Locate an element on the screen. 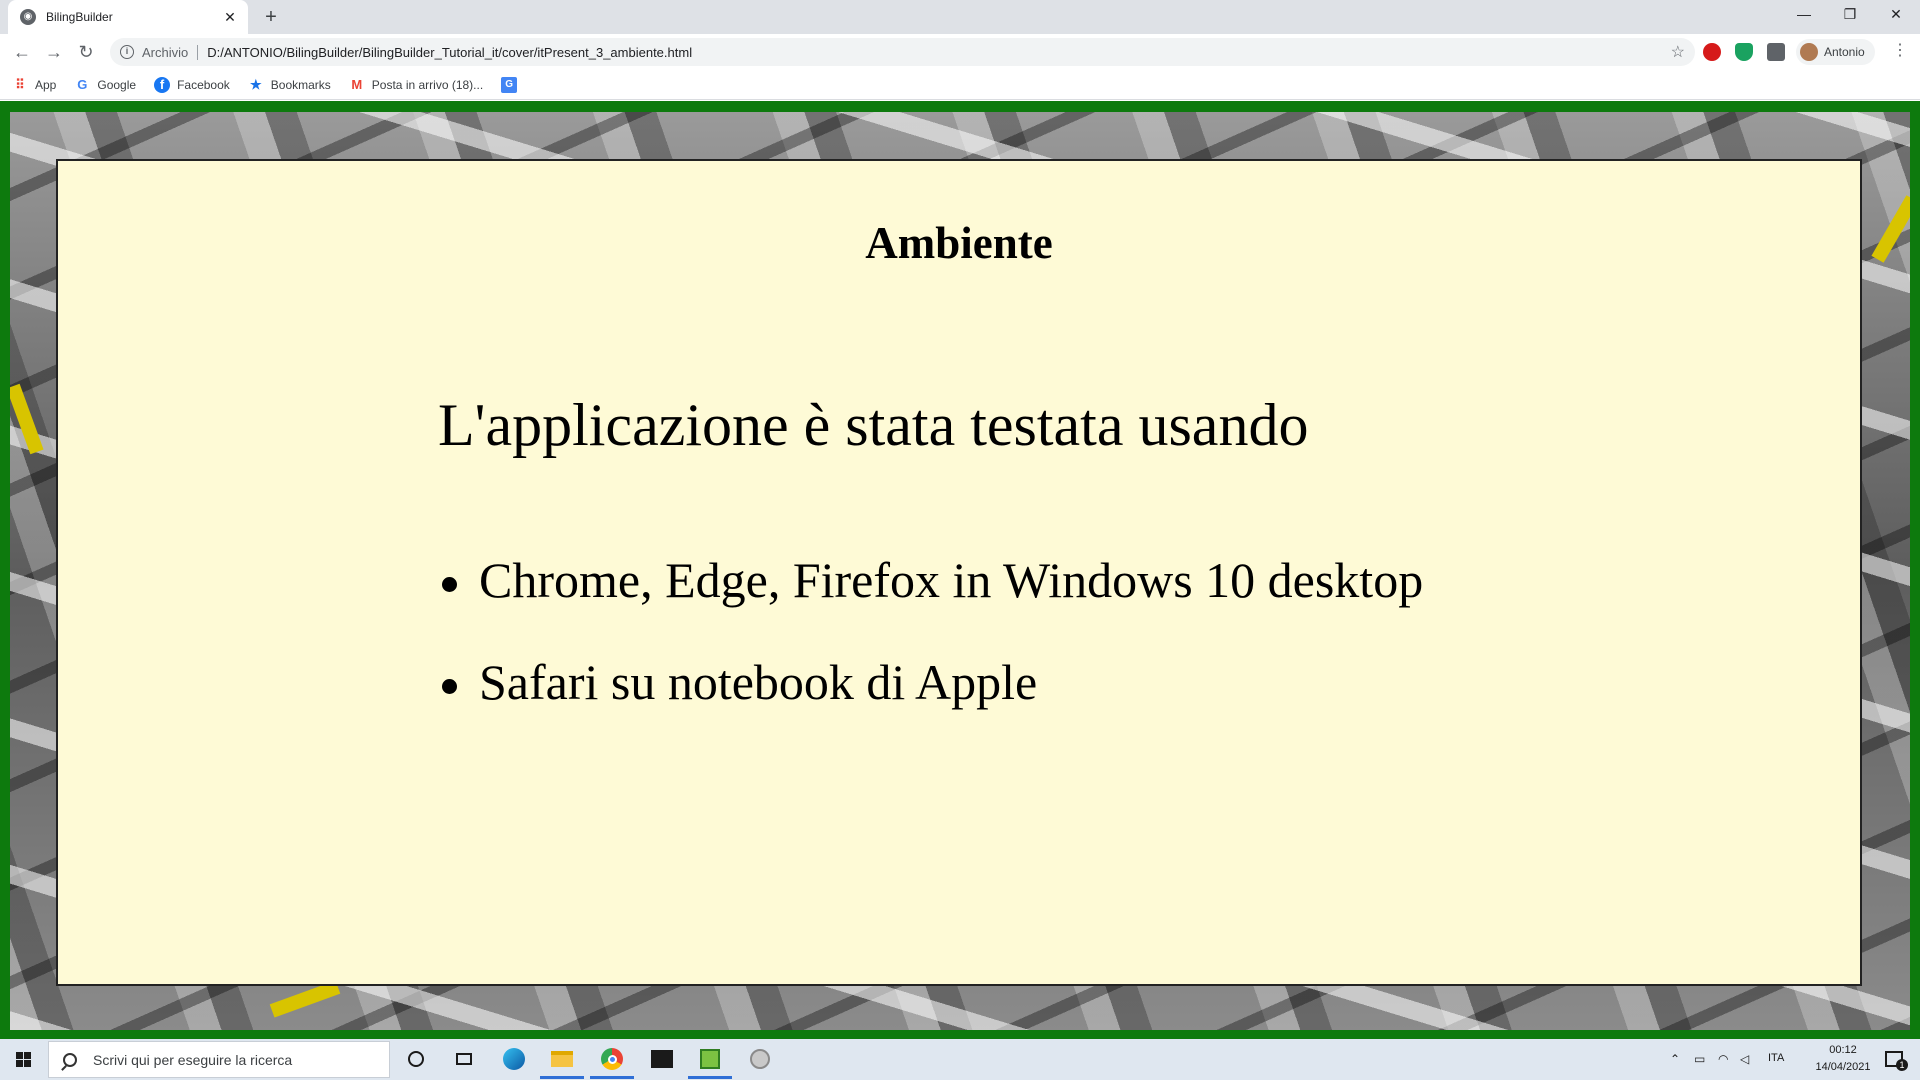 Image resolution: width=1920 pixels, height=1080 pixels. task-view-icon is located at coordinates (464, 1059).